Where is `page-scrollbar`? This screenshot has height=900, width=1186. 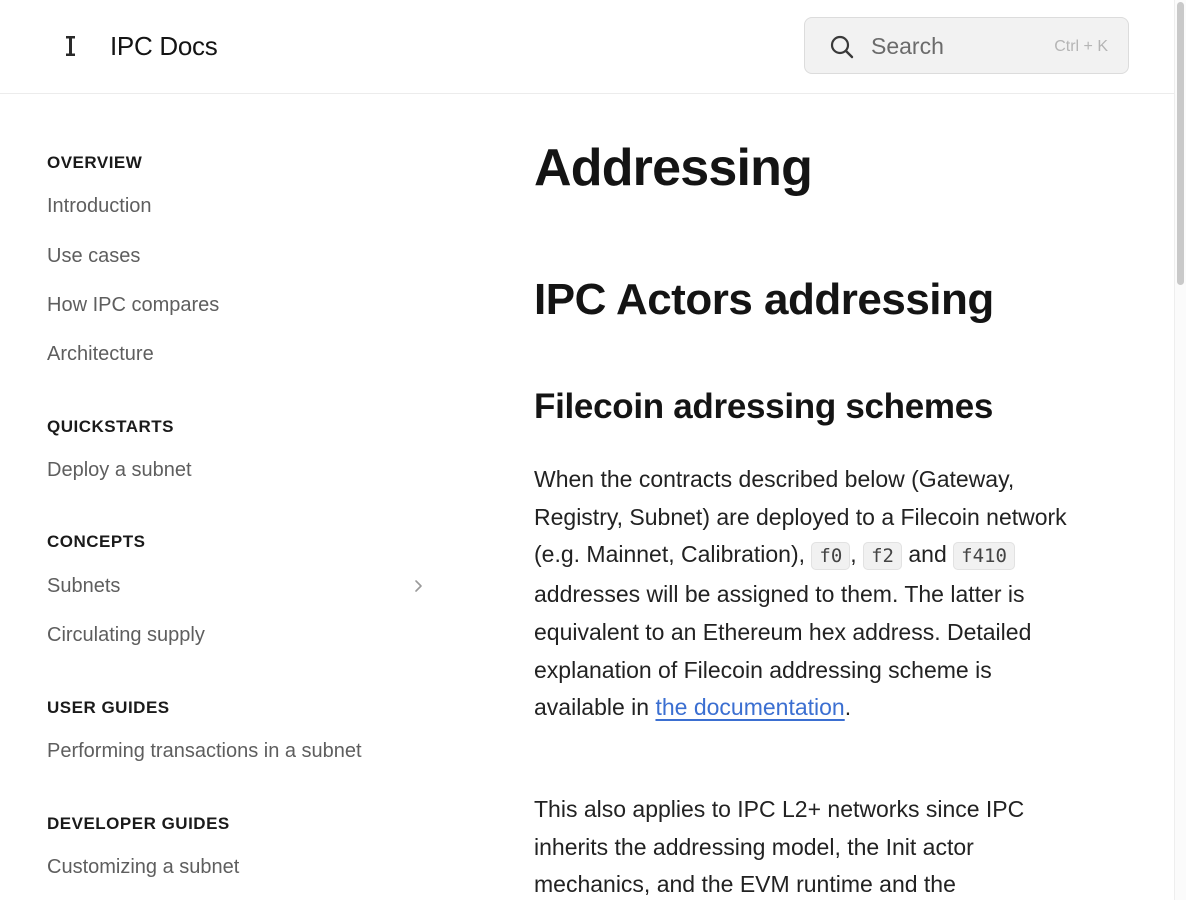
page-scrollbar is located at coordinates (1180, 450).